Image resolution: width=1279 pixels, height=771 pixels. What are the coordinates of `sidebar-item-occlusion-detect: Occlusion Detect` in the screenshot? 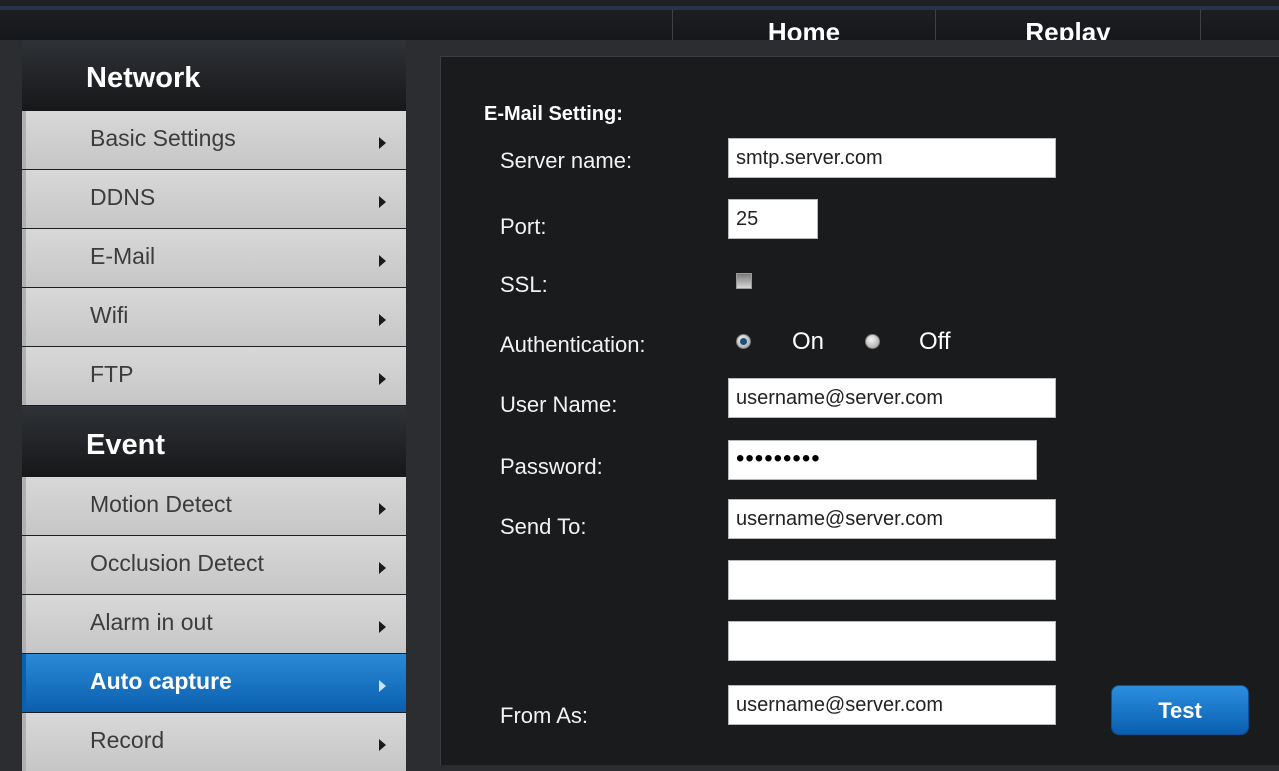 It's located at (214, 565).